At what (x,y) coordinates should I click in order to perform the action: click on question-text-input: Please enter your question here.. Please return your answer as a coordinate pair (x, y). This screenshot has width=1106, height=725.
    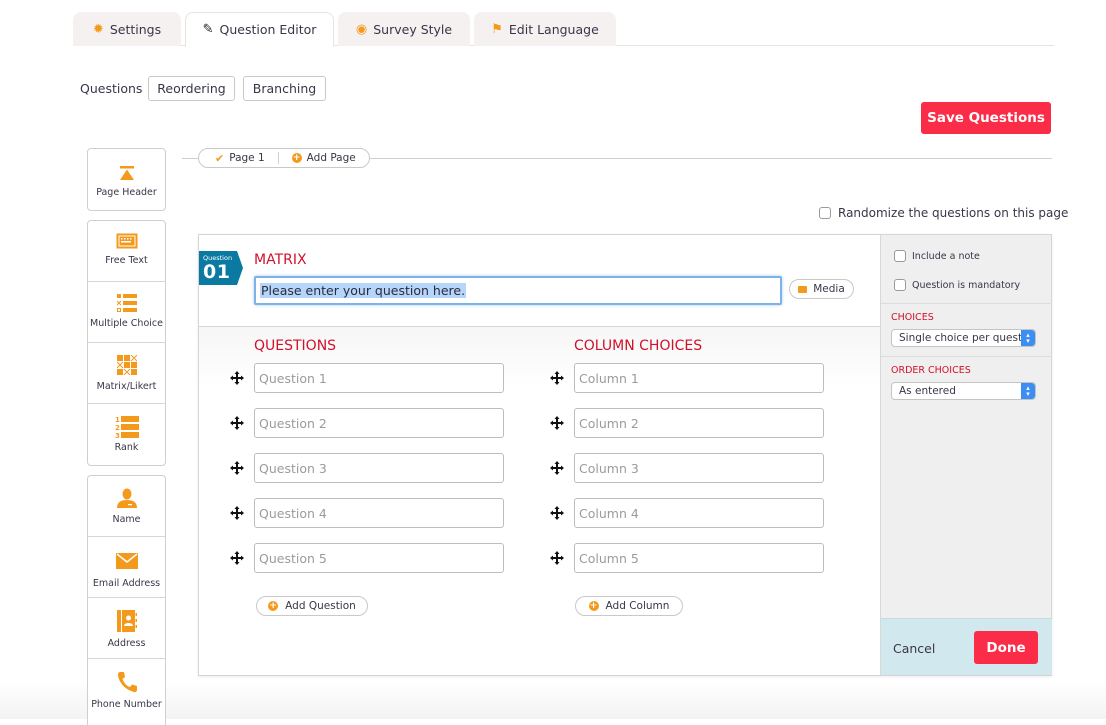
    Looking at the image, I should click on (518, 290).